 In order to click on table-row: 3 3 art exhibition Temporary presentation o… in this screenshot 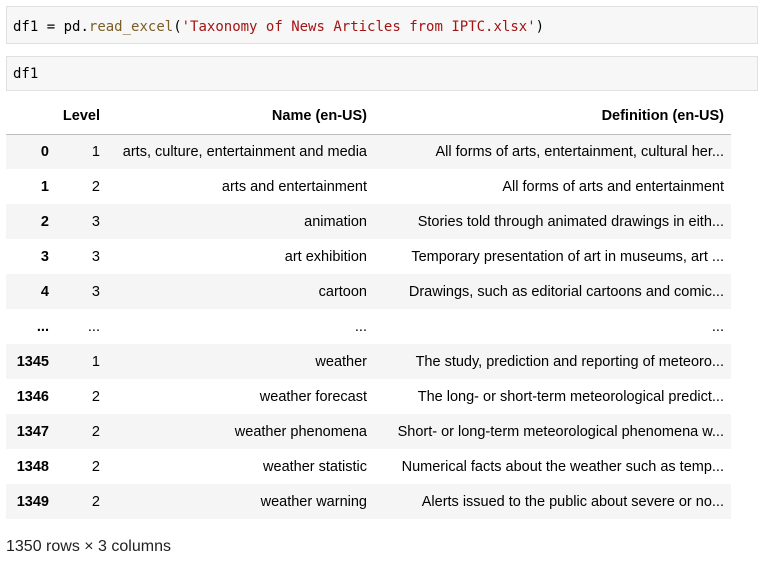, I will do `click(368, 256)`.